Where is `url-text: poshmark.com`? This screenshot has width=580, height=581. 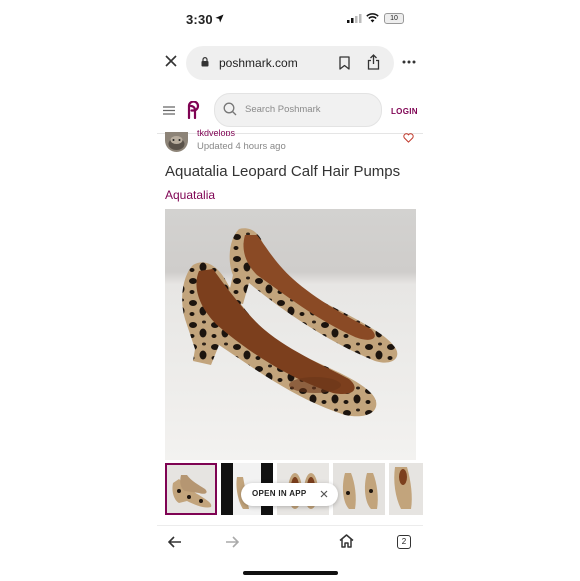 url-text: poshmark.com is located at coordinates (258, 63).